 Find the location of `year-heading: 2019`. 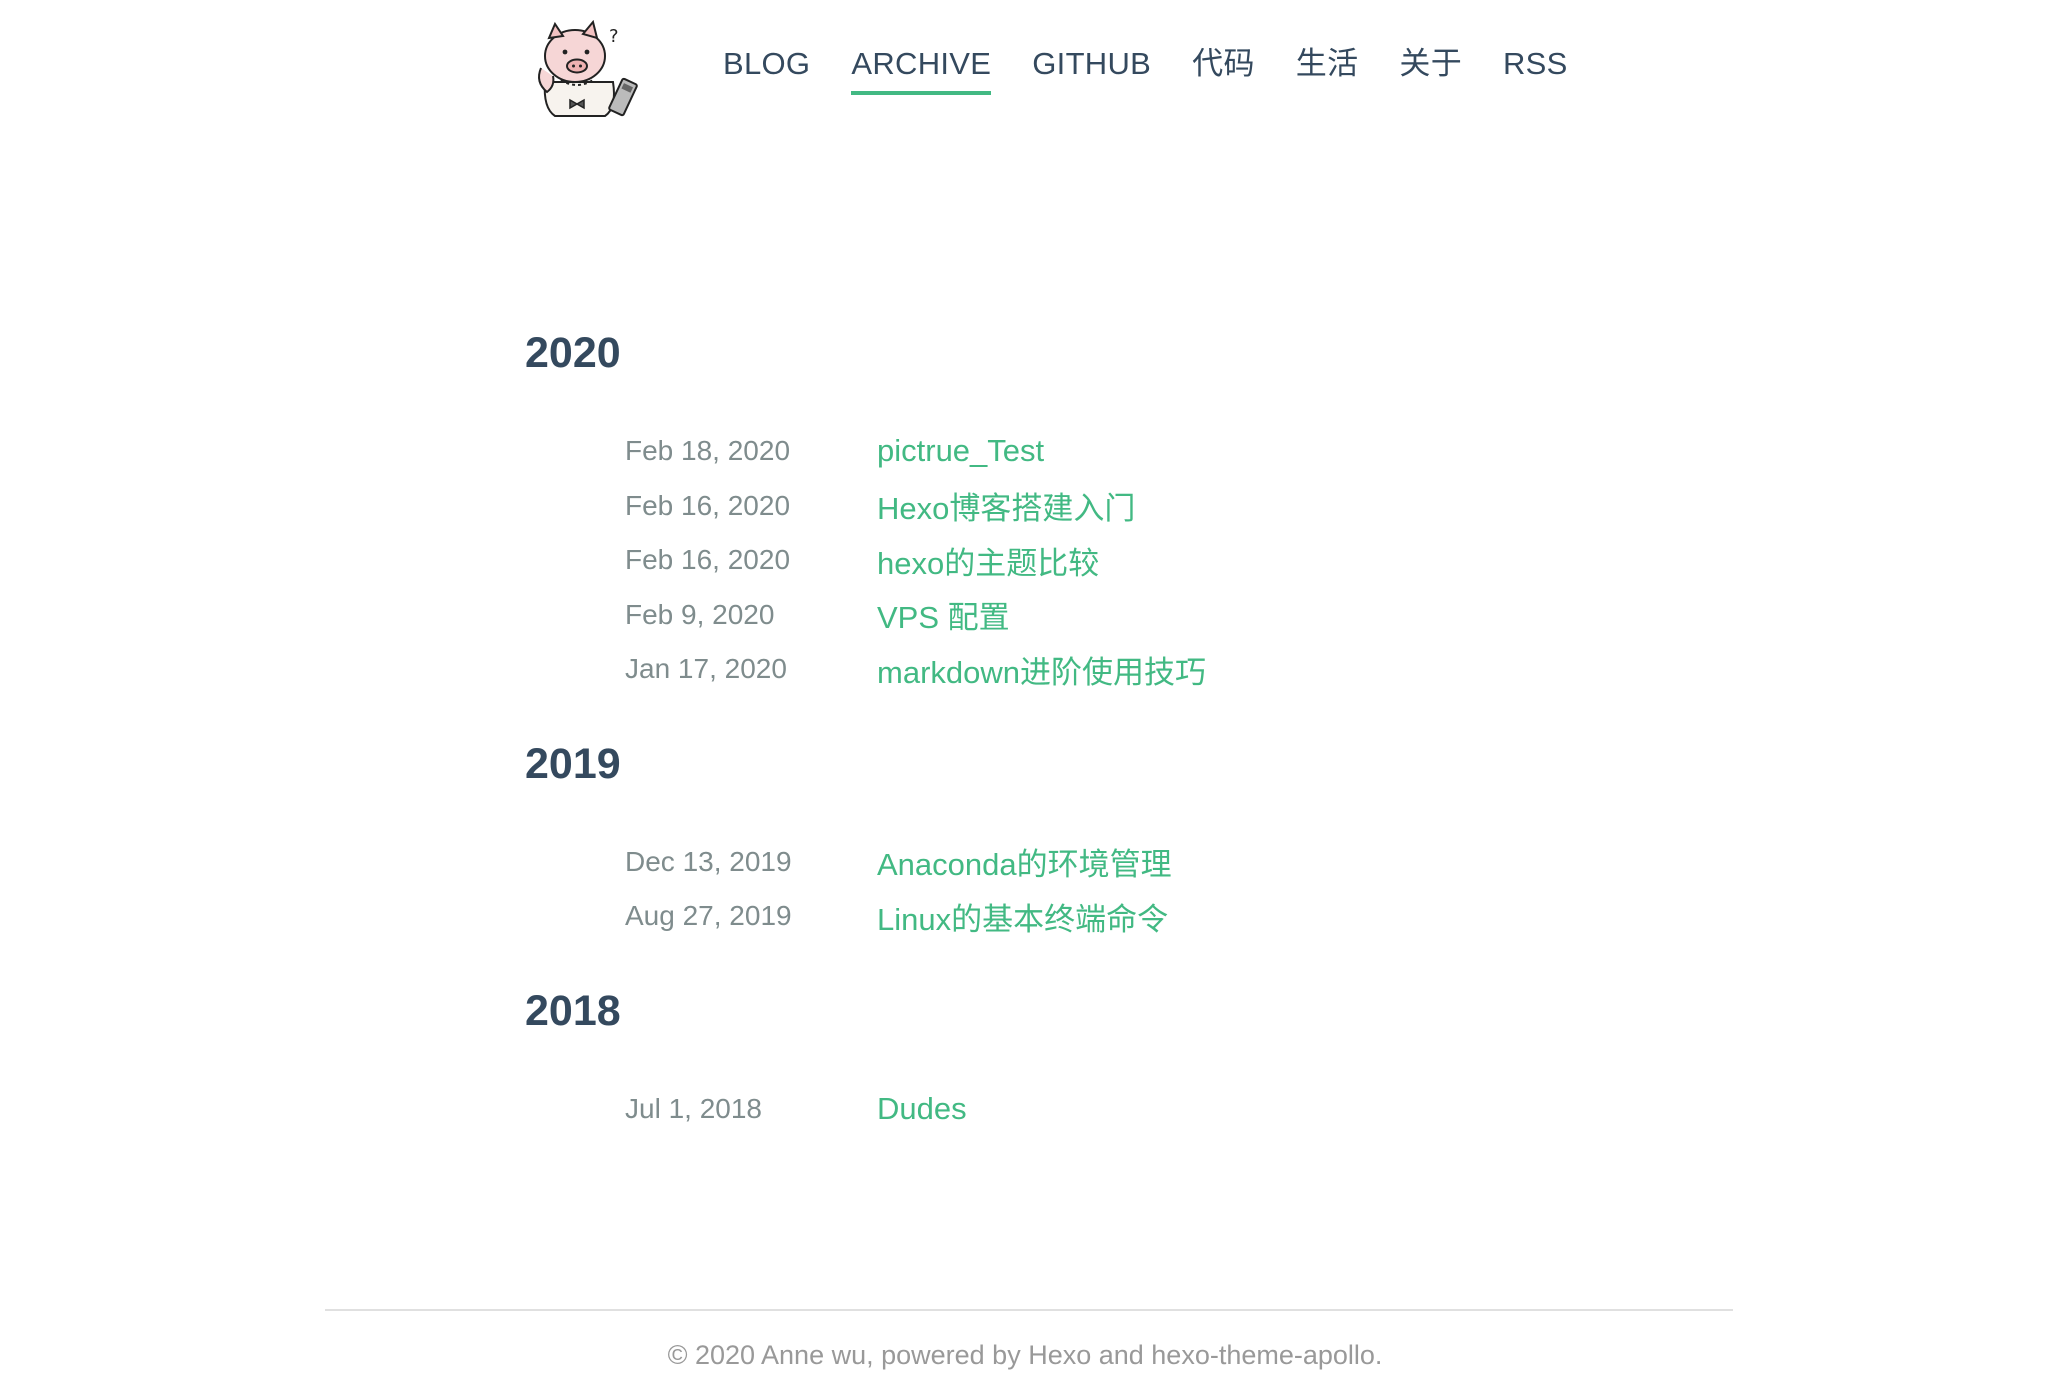

year-heading: 2019 is located at coordinates (573, 763).